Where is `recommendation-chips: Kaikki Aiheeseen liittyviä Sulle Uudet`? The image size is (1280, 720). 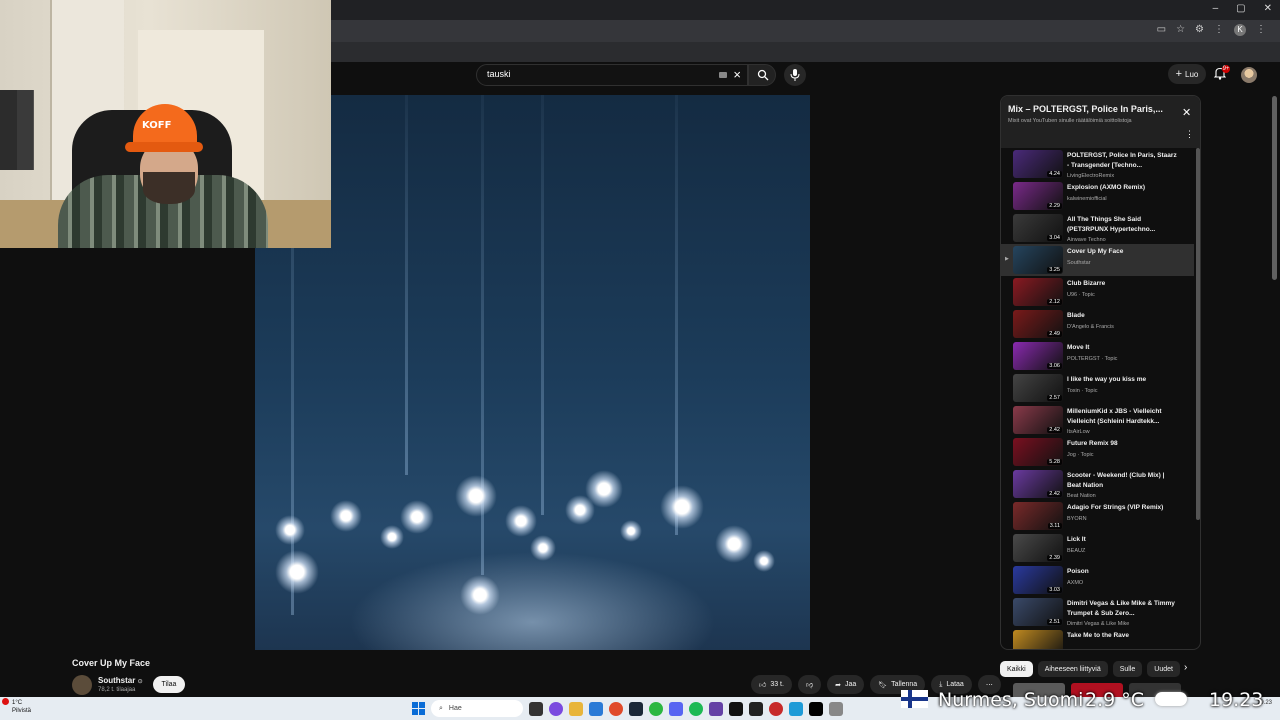 recommendation-chips: Kaikki Aiheeseen liittyviä Sulle Uudet is located at coordinates (1090, 669).